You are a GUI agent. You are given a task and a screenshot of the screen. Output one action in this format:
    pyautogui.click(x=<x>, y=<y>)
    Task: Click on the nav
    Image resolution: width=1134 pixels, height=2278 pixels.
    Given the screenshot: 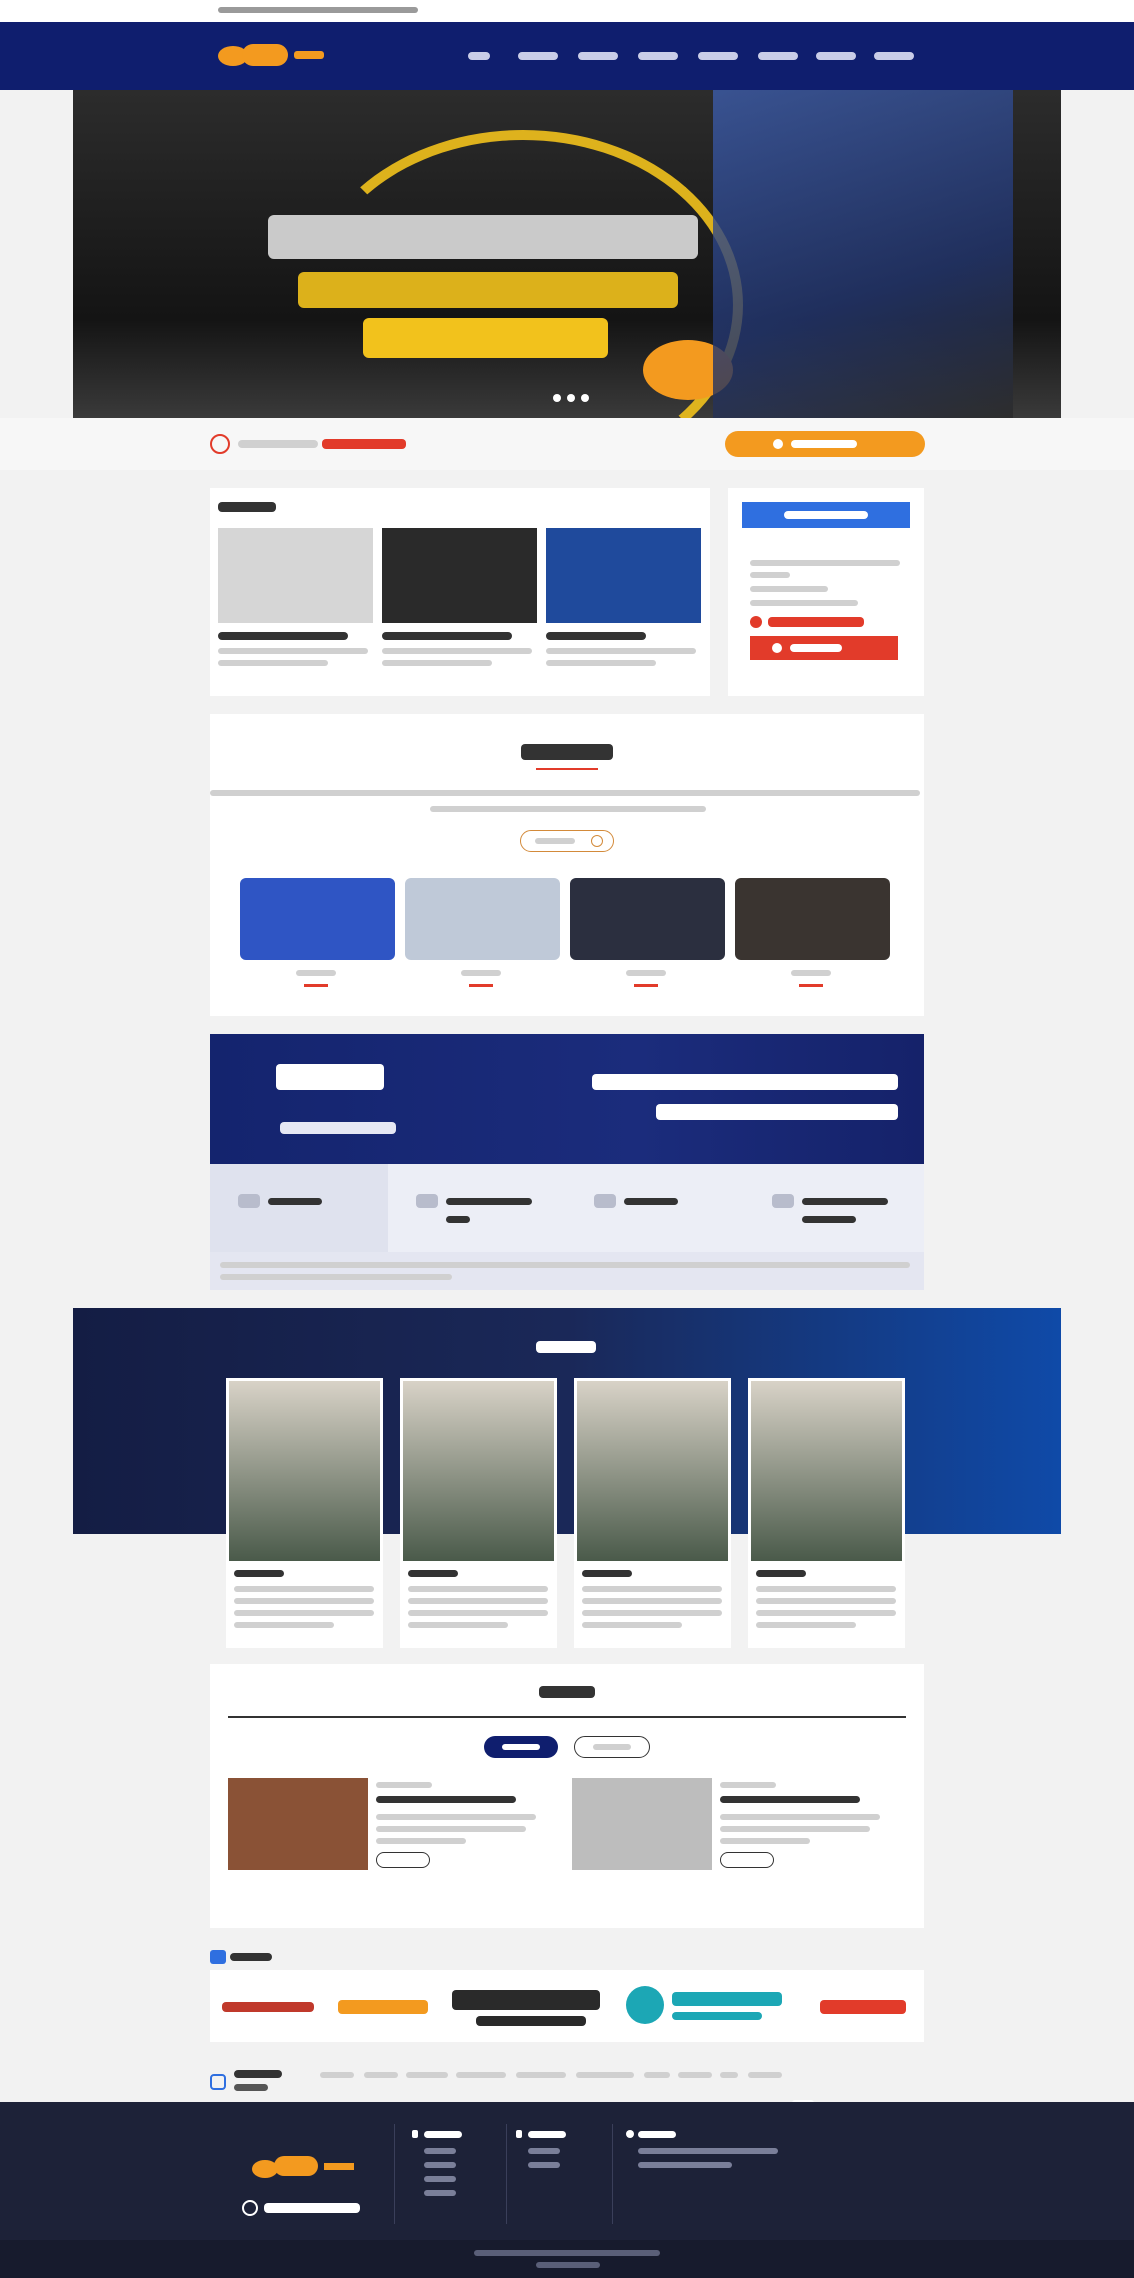 What is the action you would take?
    pyautogui.click(x=690, y=56)
    